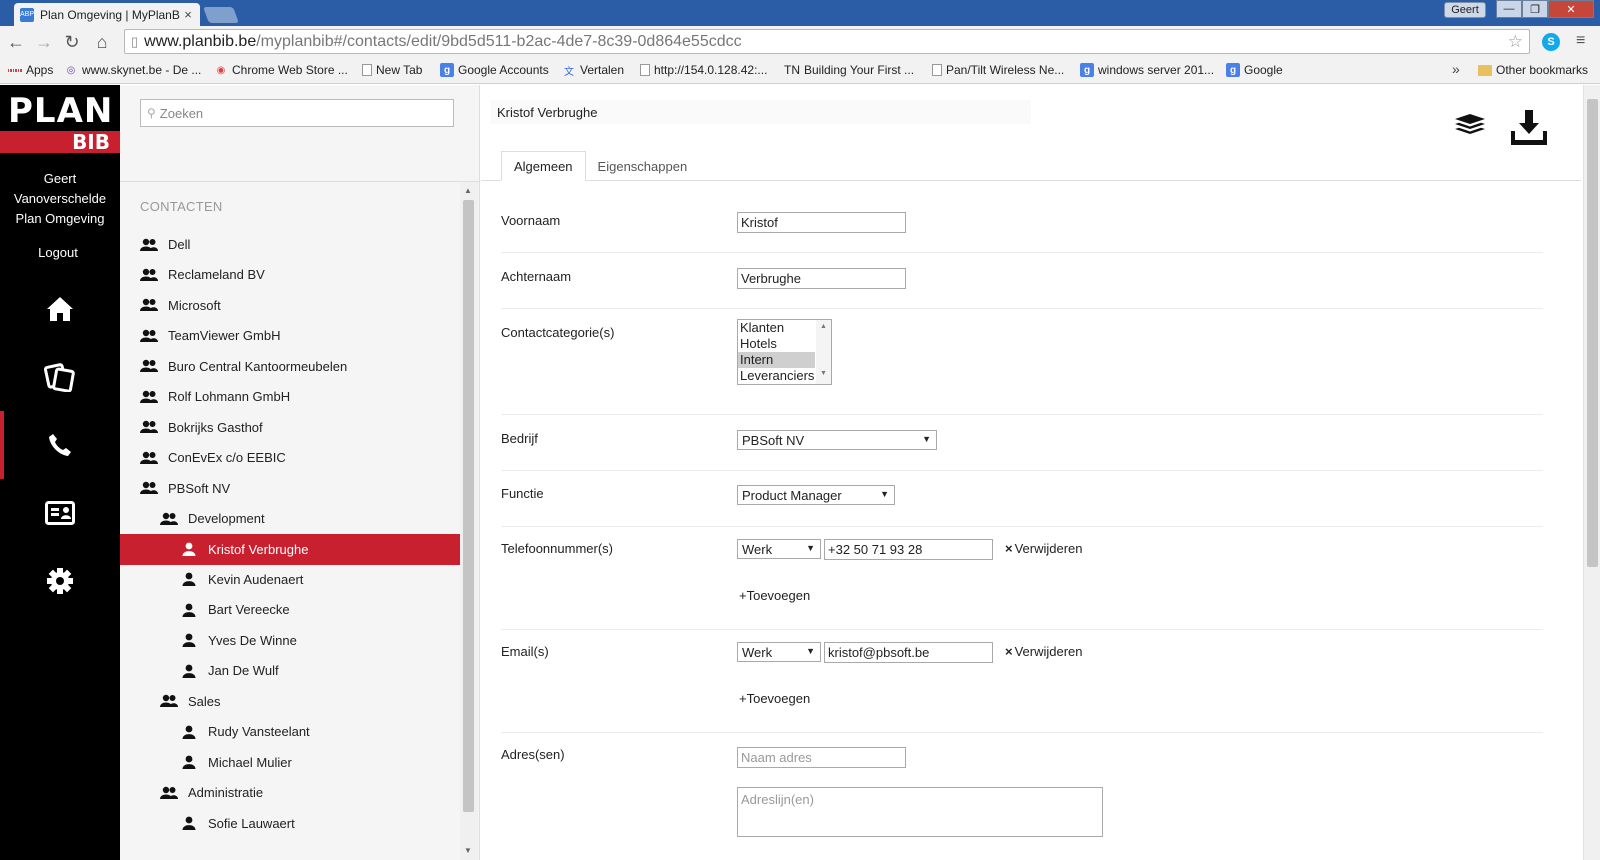 The width and height of the screenshot is (1600, 860). Describe the element at coordinates (290, 579) in the screenshot. I see `contact-person-item: Kevin Audenaert` at that location.